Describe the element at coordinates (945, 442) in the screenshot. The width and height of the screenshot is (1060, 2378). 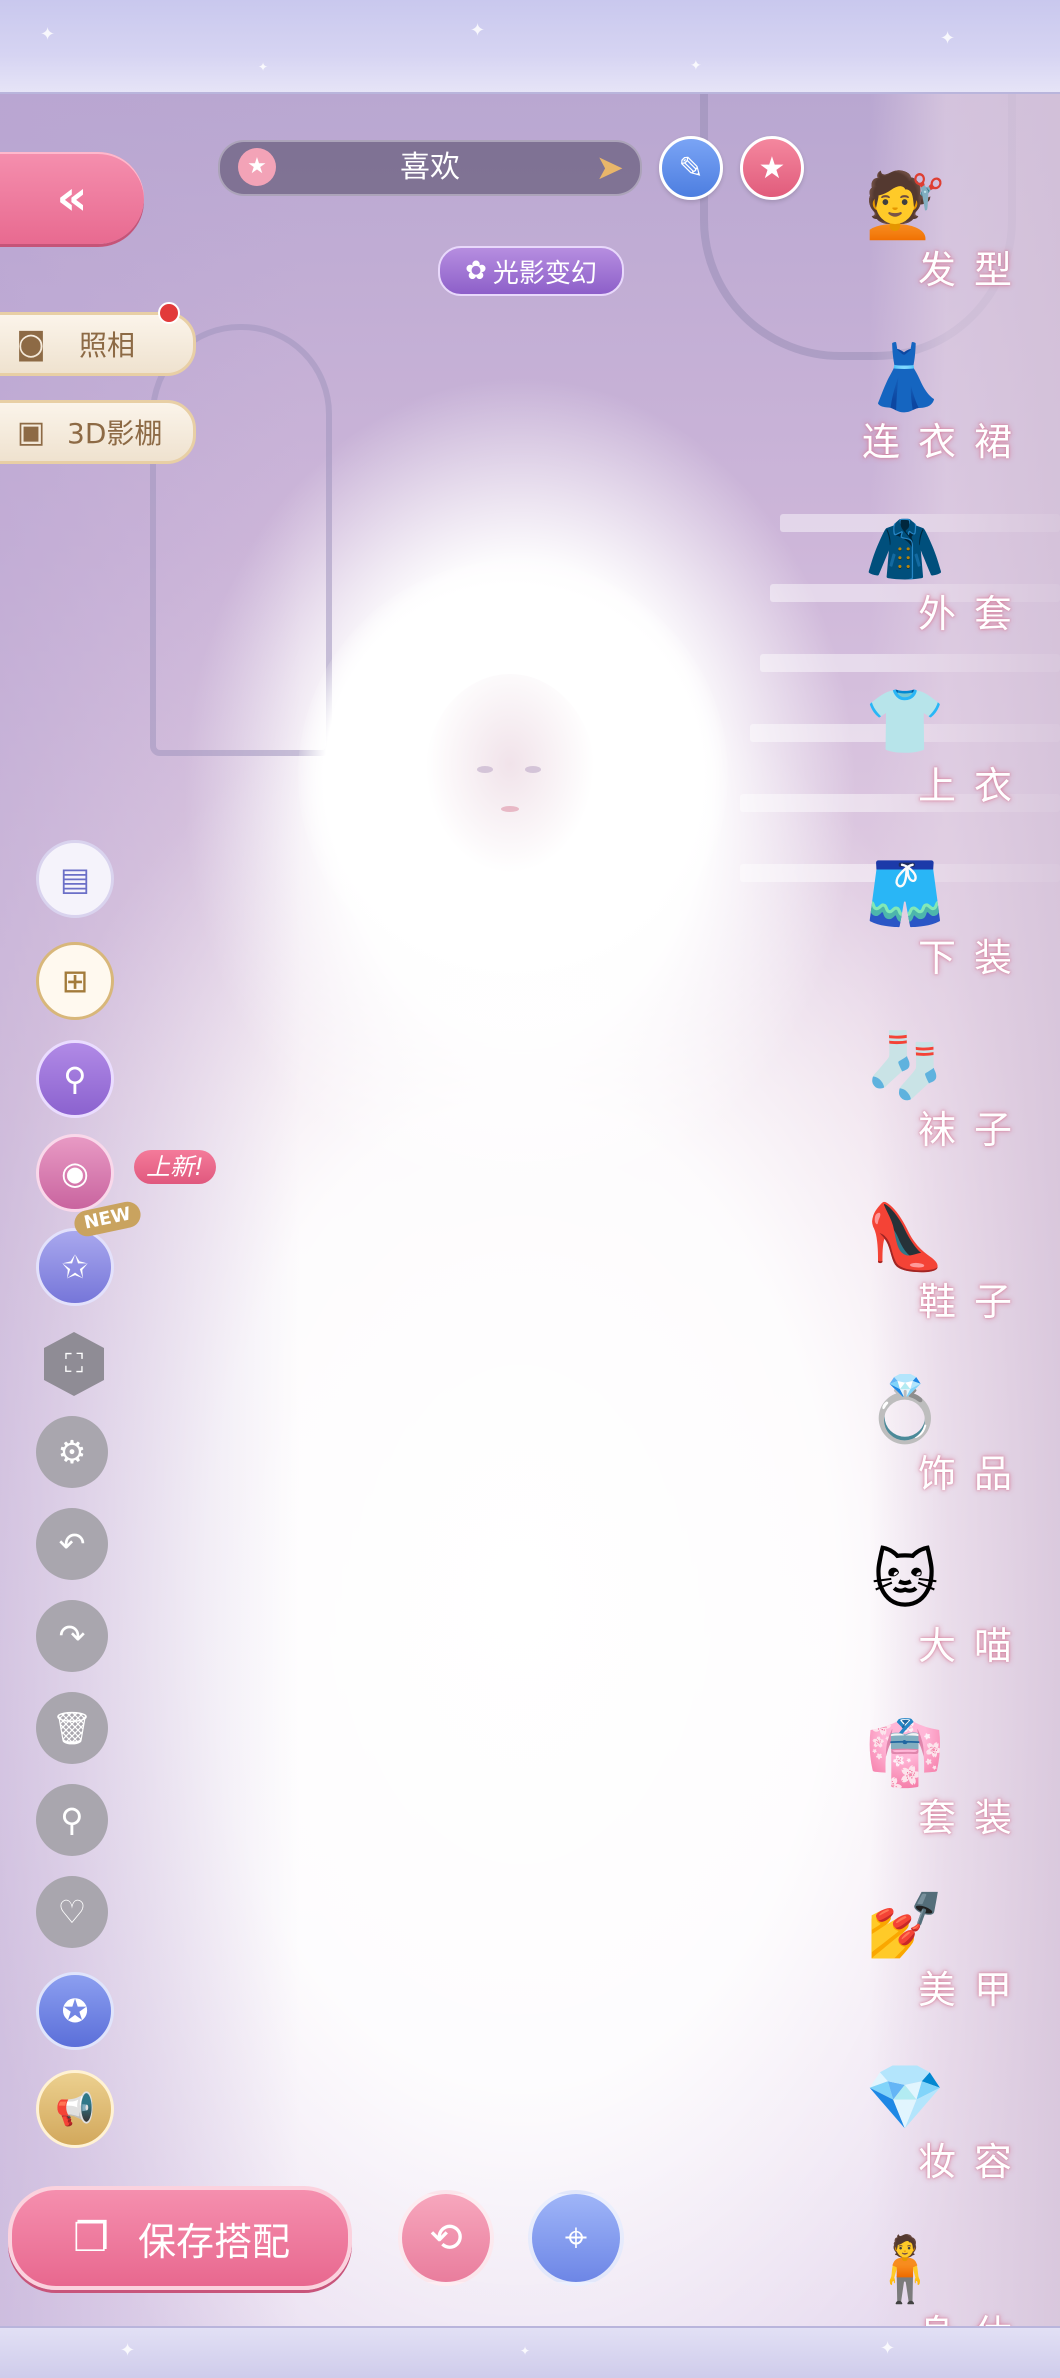
I see `category-label: 连衣裙` at that location.